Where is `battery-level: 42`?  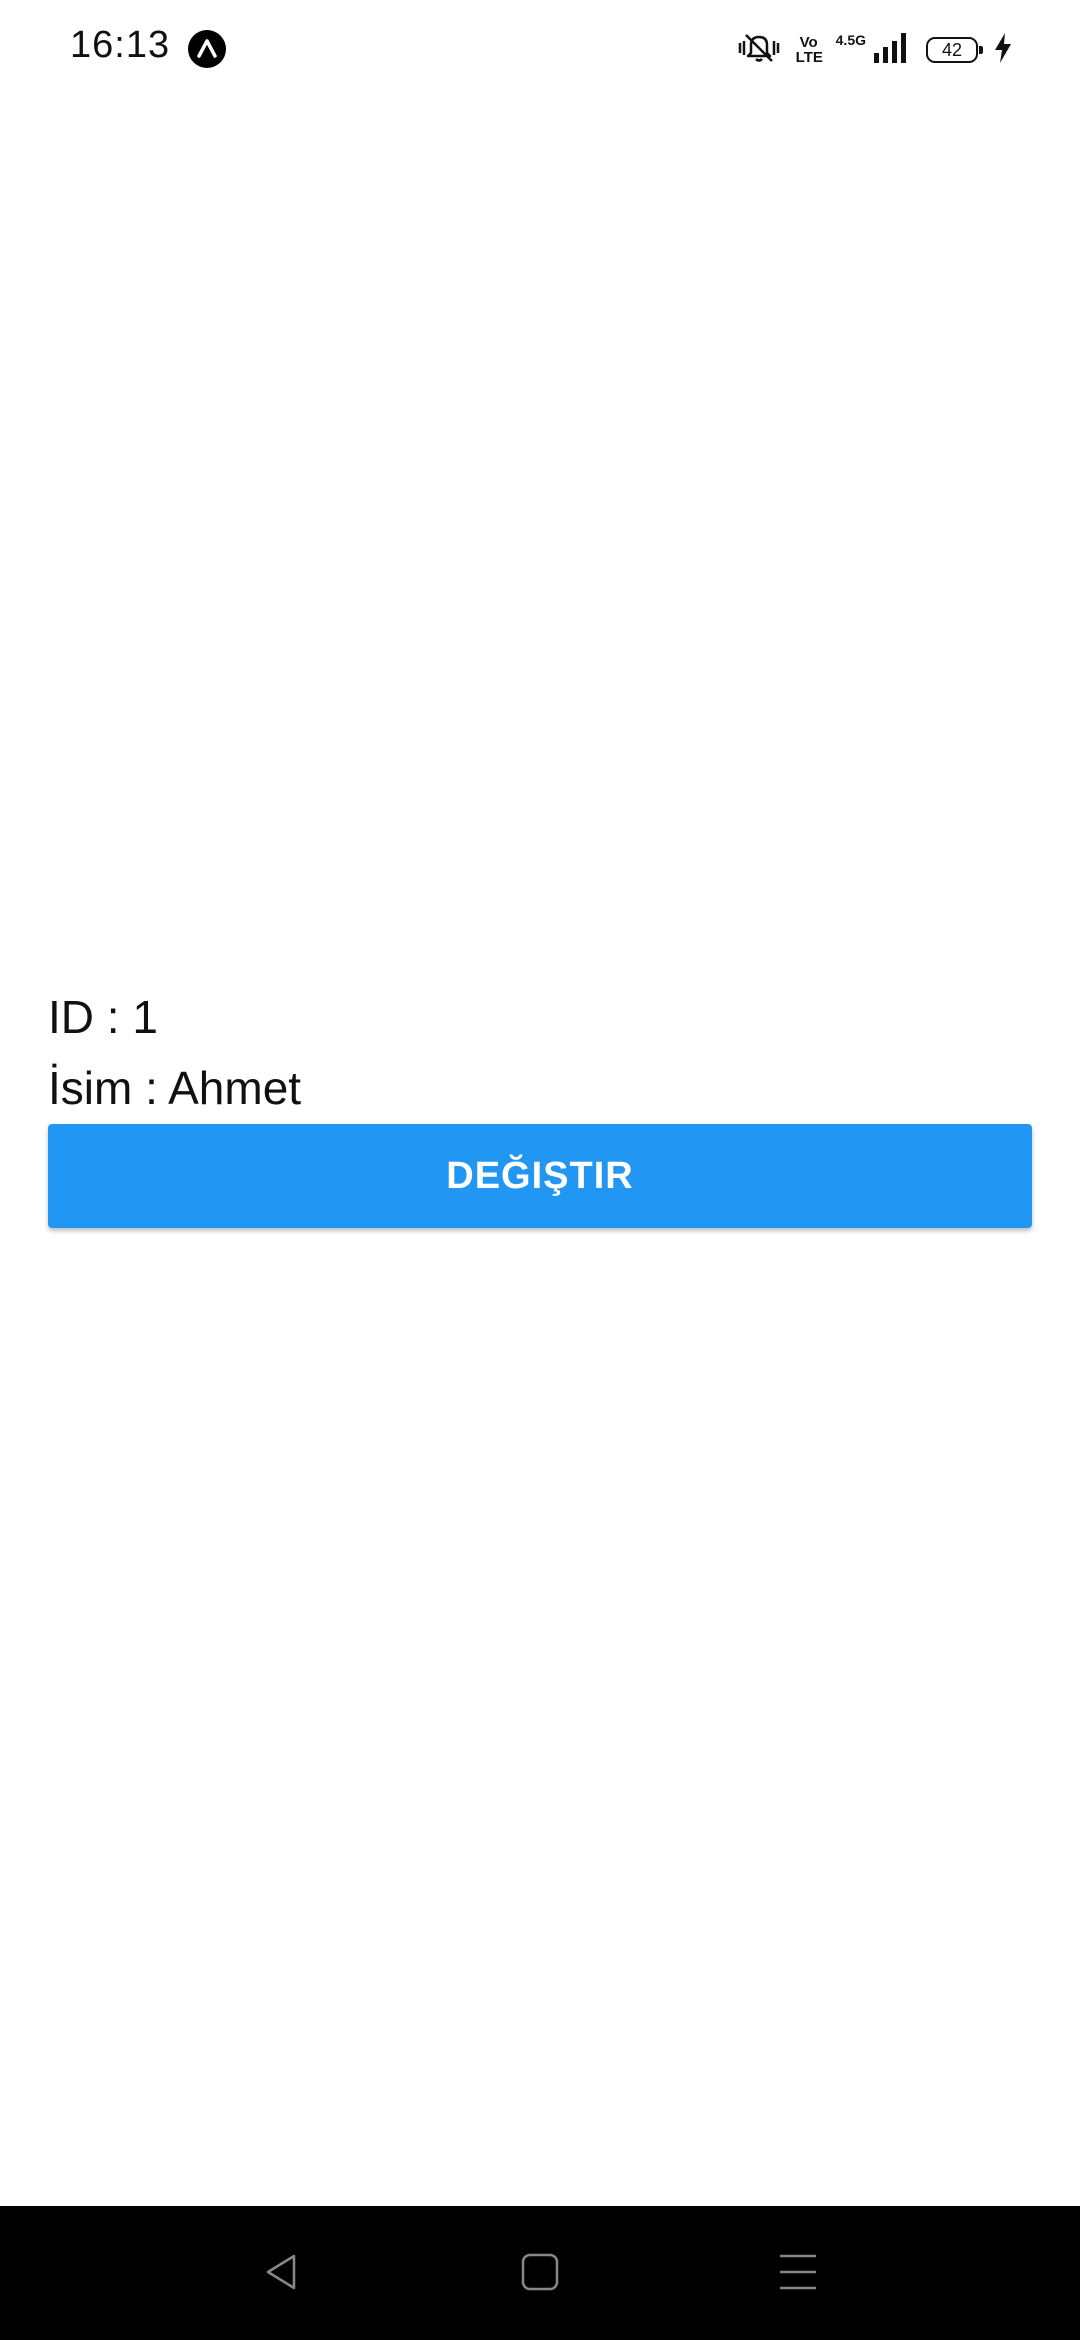
battery-level: 42 is located at coordinates (952, 49).